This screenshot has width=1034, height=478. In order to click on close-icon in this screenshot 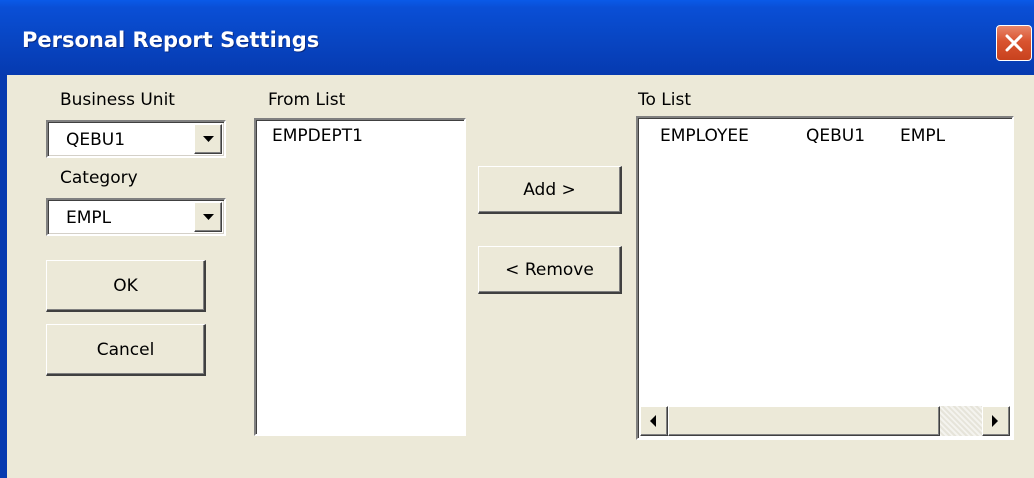, I will do `click(1014, 43)`.